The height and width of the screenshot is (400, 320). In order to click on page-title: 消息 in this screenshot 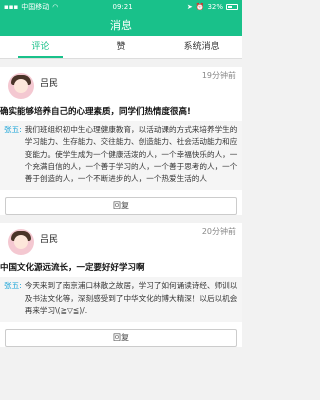, I will do `click(121, 25)`.